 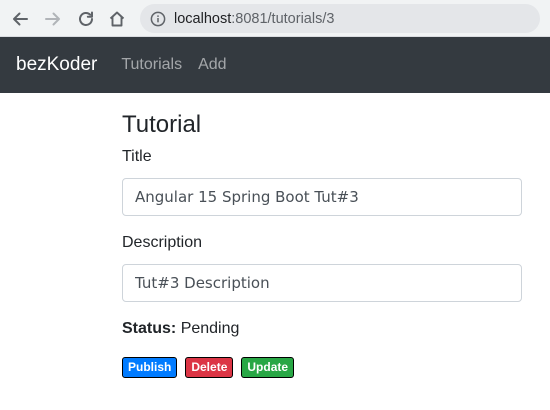 What do you see at coordinates (322, 367) in the screenshot?
I see `action-buttons: Publish Delete Update` at bounding box center [322, 367].